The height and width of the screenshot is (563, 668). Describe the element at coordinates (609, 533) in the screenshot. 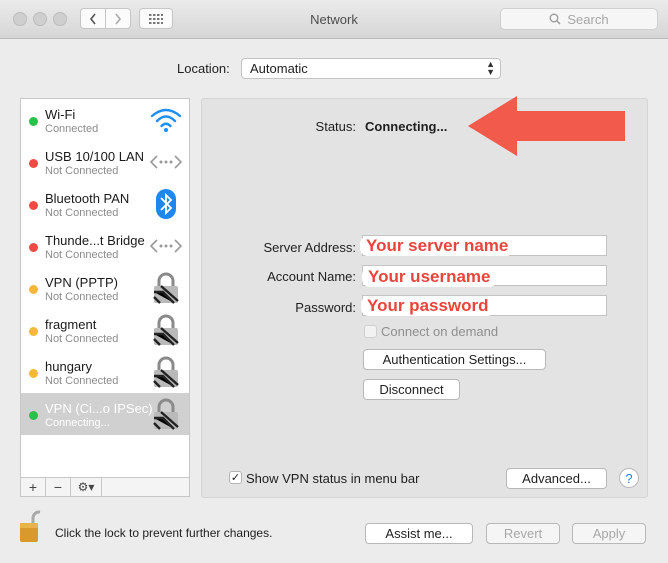

I see `apply-button: Apply` at that location.